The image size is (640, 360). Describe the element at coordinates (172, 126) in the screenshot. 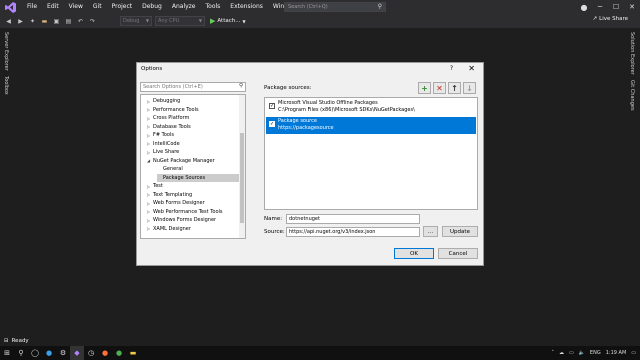

I see `tree-item-label: Database Tools` at that location.